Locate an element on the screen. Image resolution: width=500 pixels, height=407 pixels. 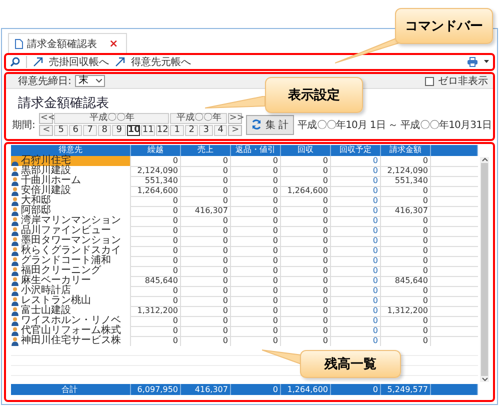
month-button: 8 is located at coordinates (105, 130).